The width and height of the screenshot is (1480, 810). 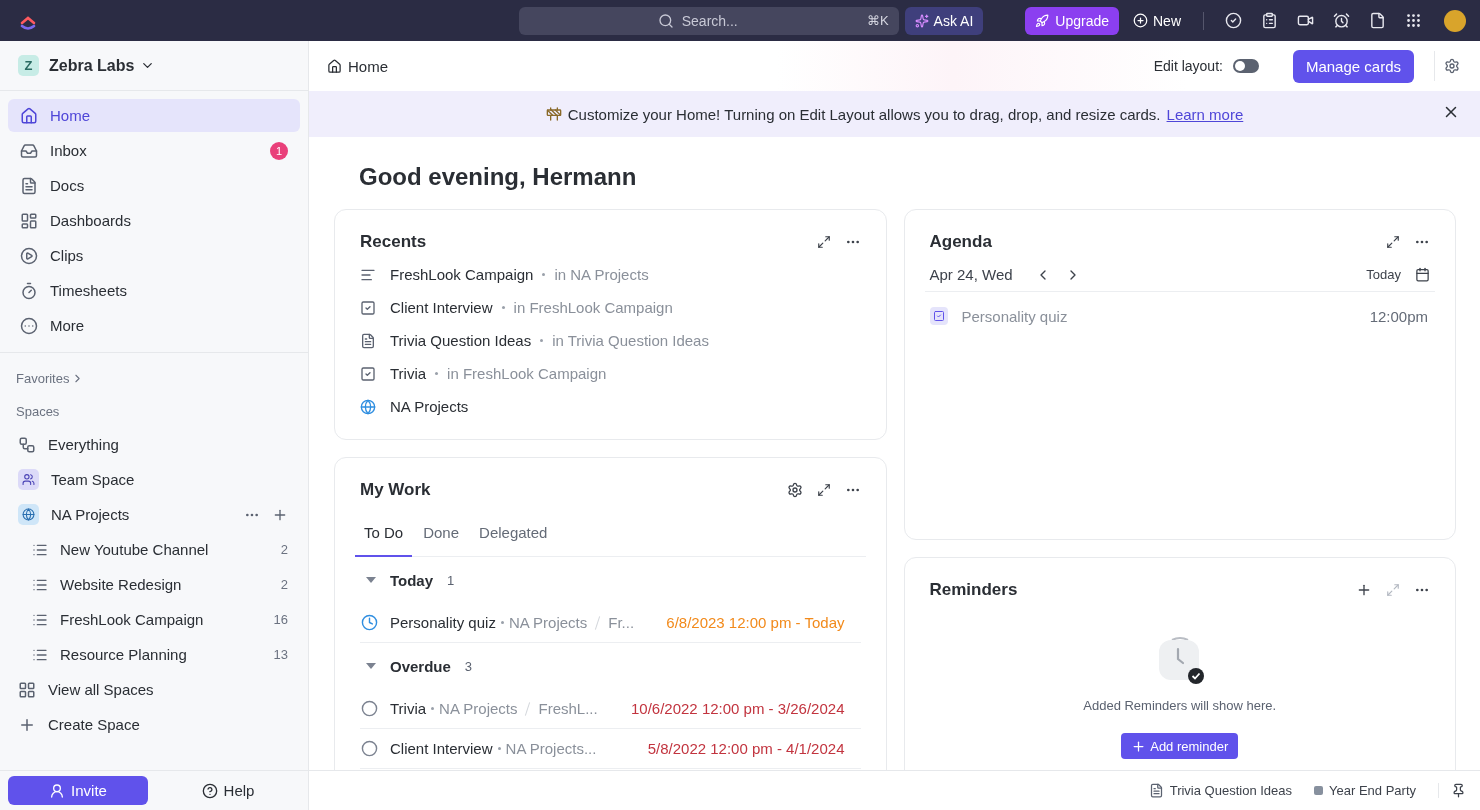 What do you see at coordinates (154, 325) in the screenshot?
I see `nav-item: More` at bounding box center [154, 325].